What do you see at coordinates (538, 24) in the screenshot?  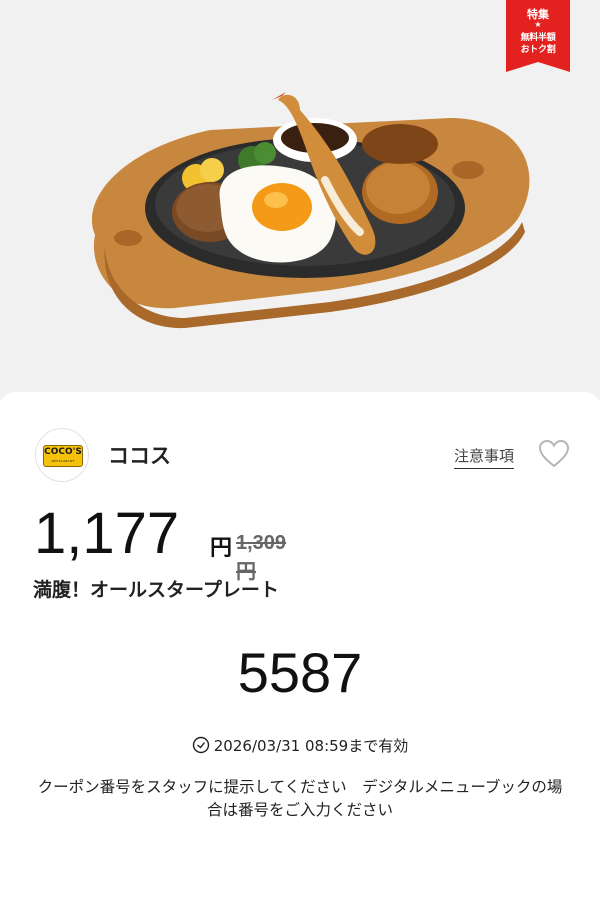 I see `ribbon-star-icon: ★` at bounding box center [538, 24].